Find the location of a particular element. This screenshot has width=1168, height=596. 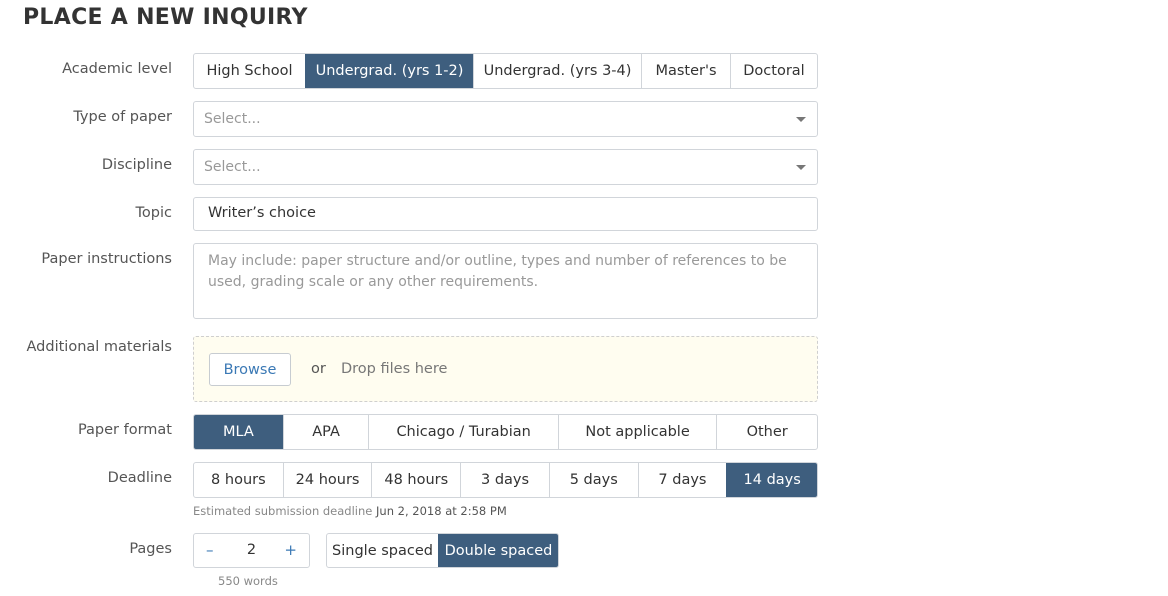

spacing-double: Double spaced is located at coordinates (498, 550).